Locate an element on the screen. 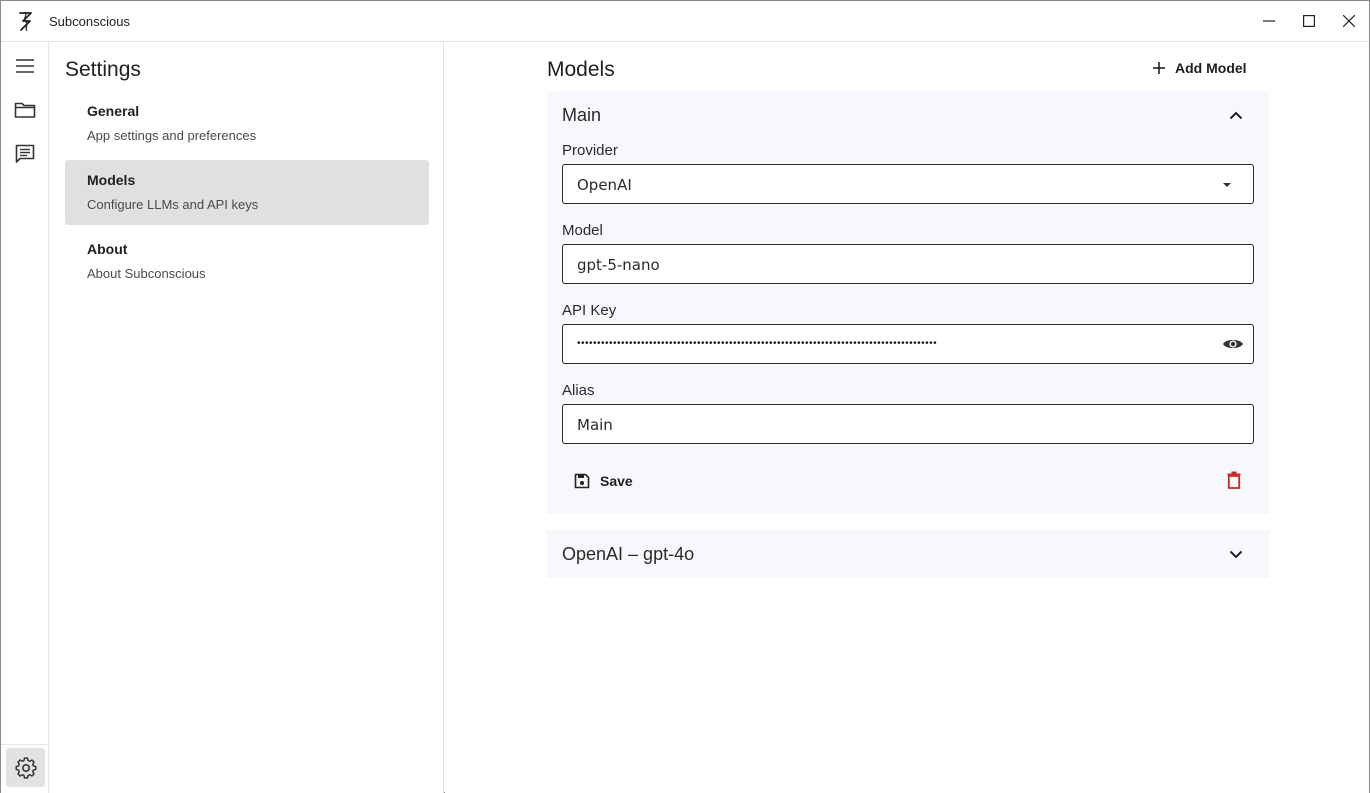 The height and width of the screenshot is (793, 1370). add-model-button: Add Model is located at coordinates (1200, 68).